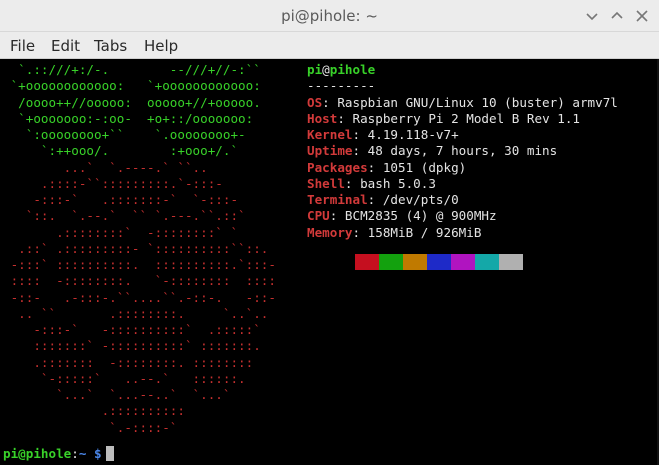  I want to click on title-bar: pi@pihole: ~, so click(329, 16).